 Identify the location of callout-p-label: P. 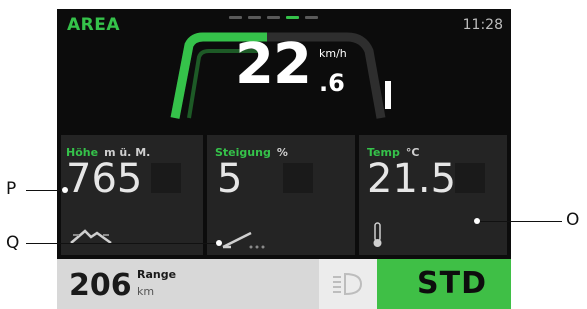
(11, 189).